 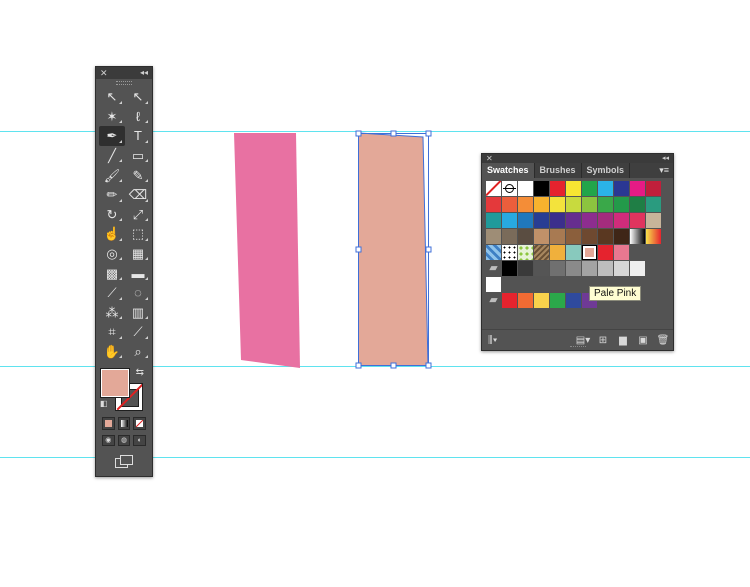 What do you see at coordinates (138, 97) in the screenshot?
I see `direct-selection-tool-icon: ↖` at bounding box center [138, 97].